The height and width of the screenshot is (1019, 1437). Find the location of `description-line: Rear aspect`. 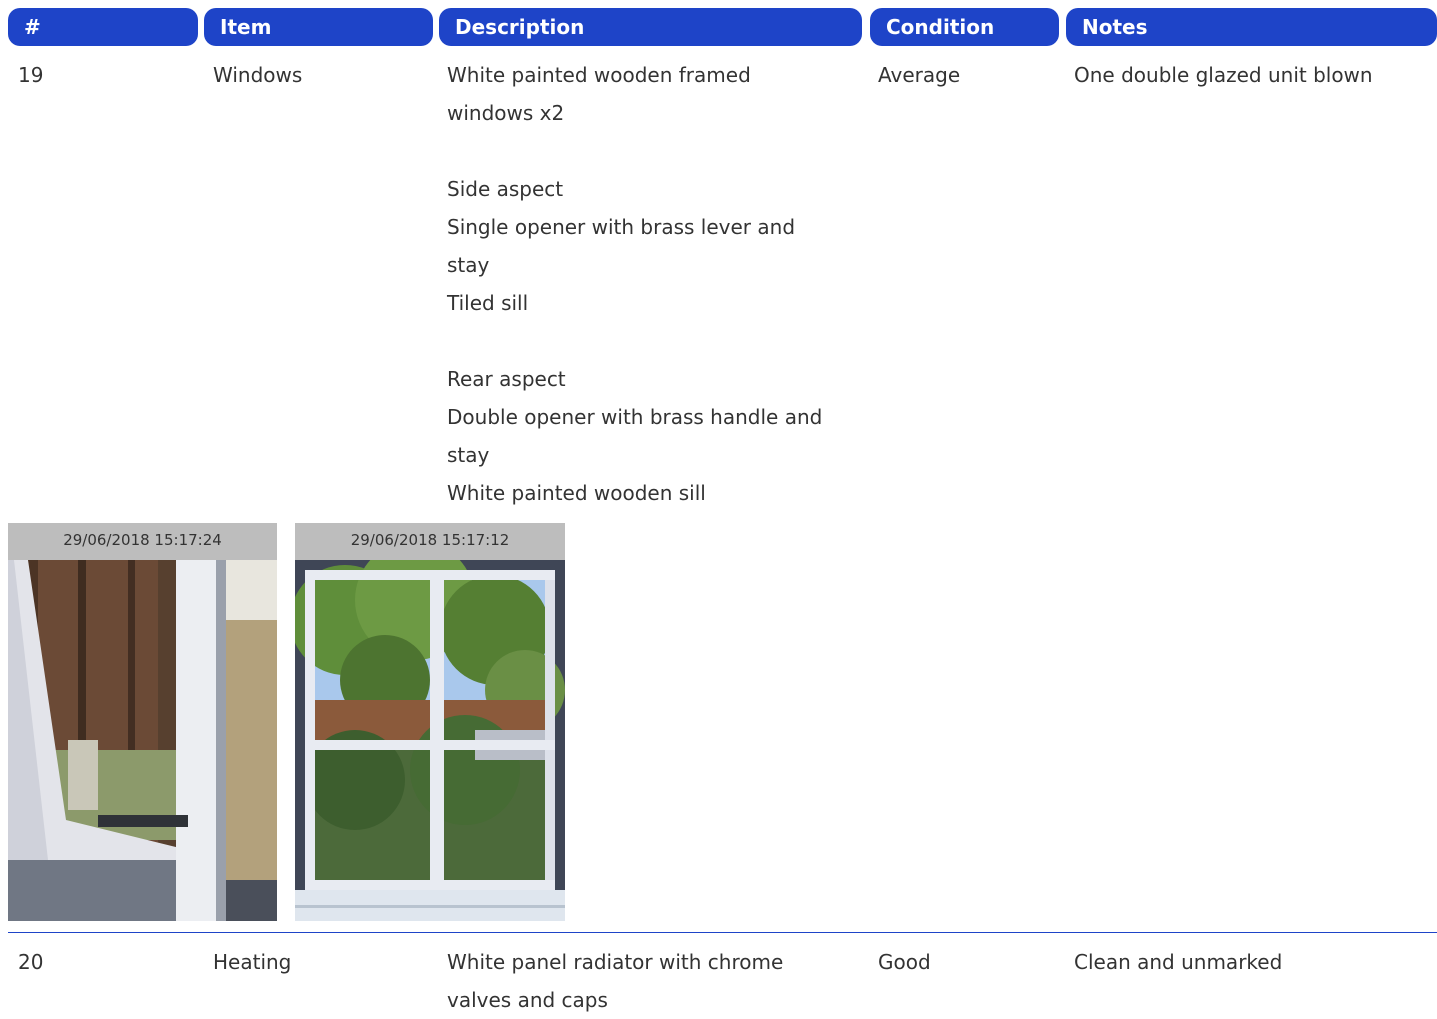

description-line: Rear aspect is located at coordinates (506, 379).